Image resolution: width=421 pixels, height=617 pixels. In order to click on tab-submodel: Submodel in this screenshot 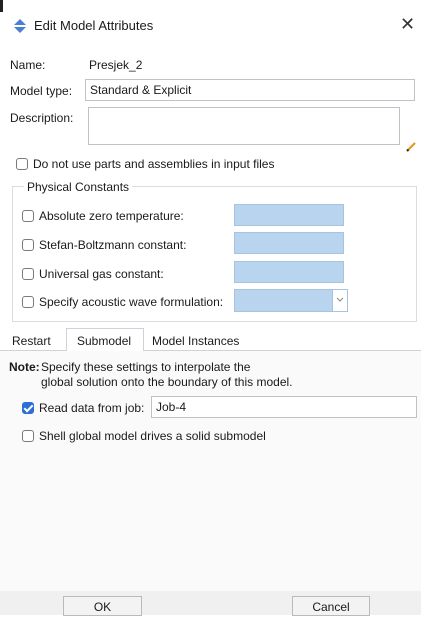, I will do `click(105, 340)`.